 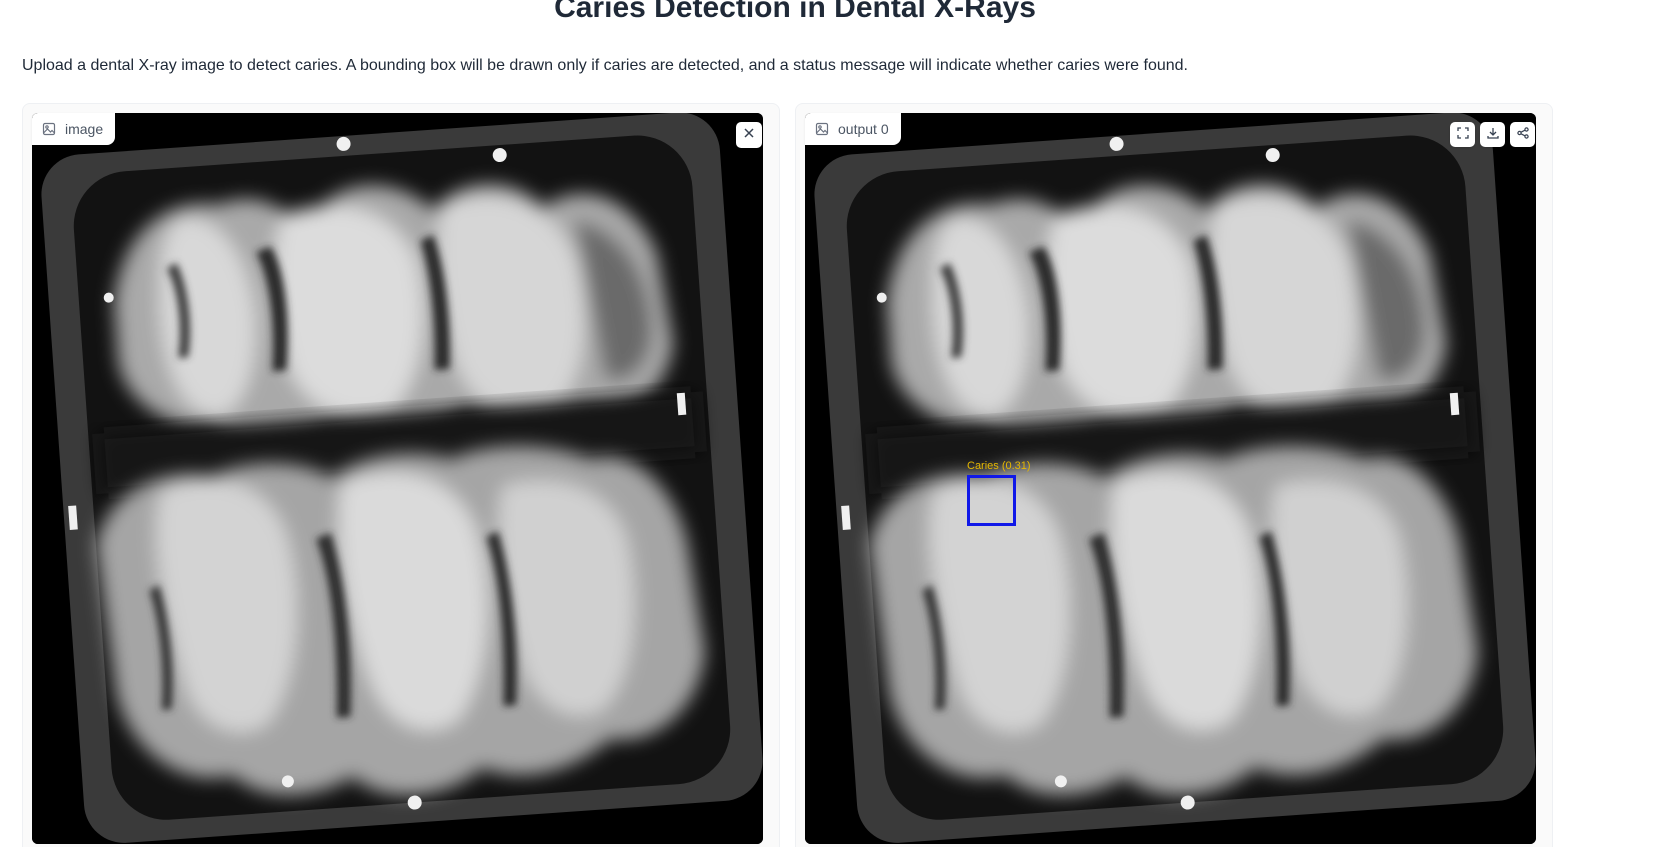 I want to click on output-image-label-text: output 0, so click(x=863, y=129).